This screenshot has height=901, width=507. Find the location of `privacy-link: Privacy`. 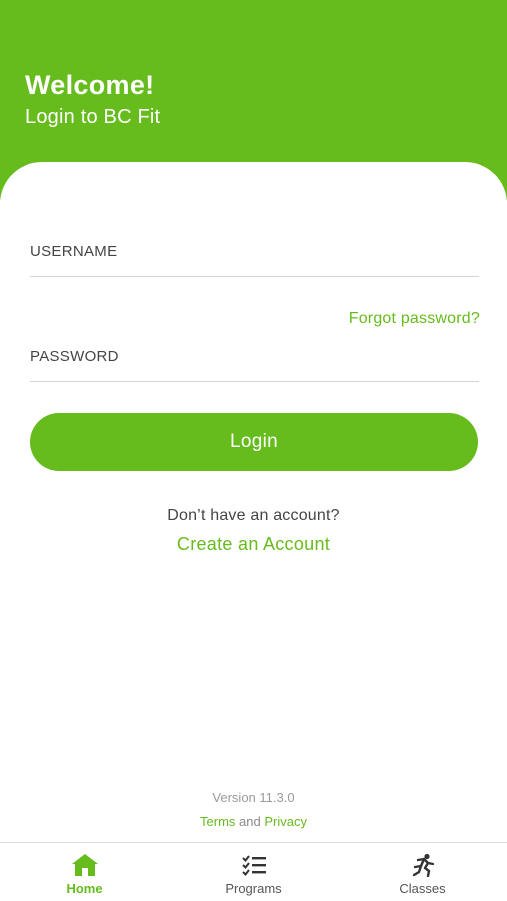

privacy-link: Privacy is located at coordinates (285, 821).